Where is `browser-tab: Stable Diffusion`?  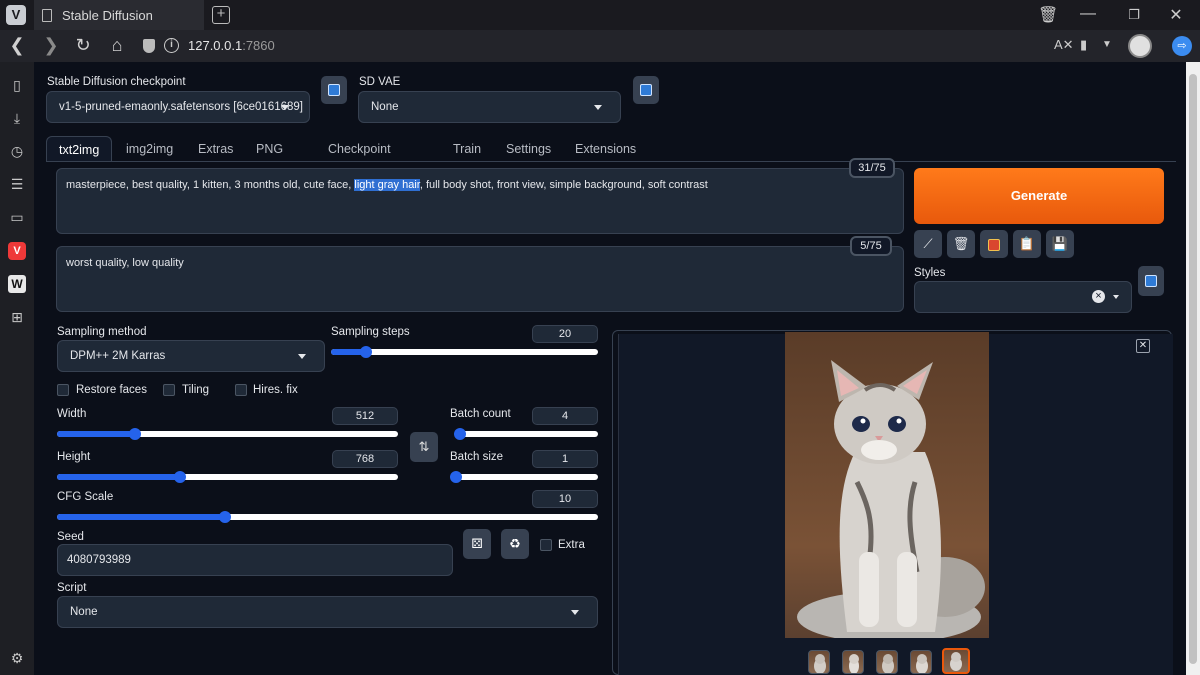
browser-tab: Stable Diffusion is located at coordinates (119, 15).